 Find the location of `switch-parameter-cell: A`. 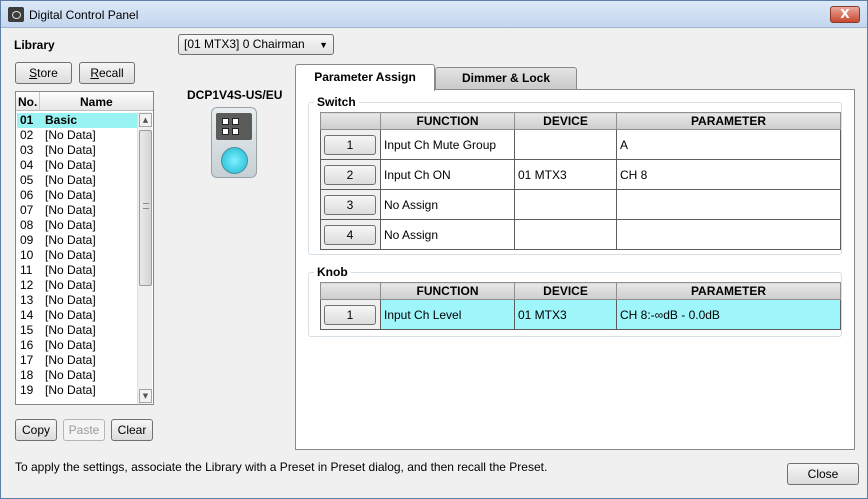

switch-parameter-cell: A is located at coordinates (728, 144).